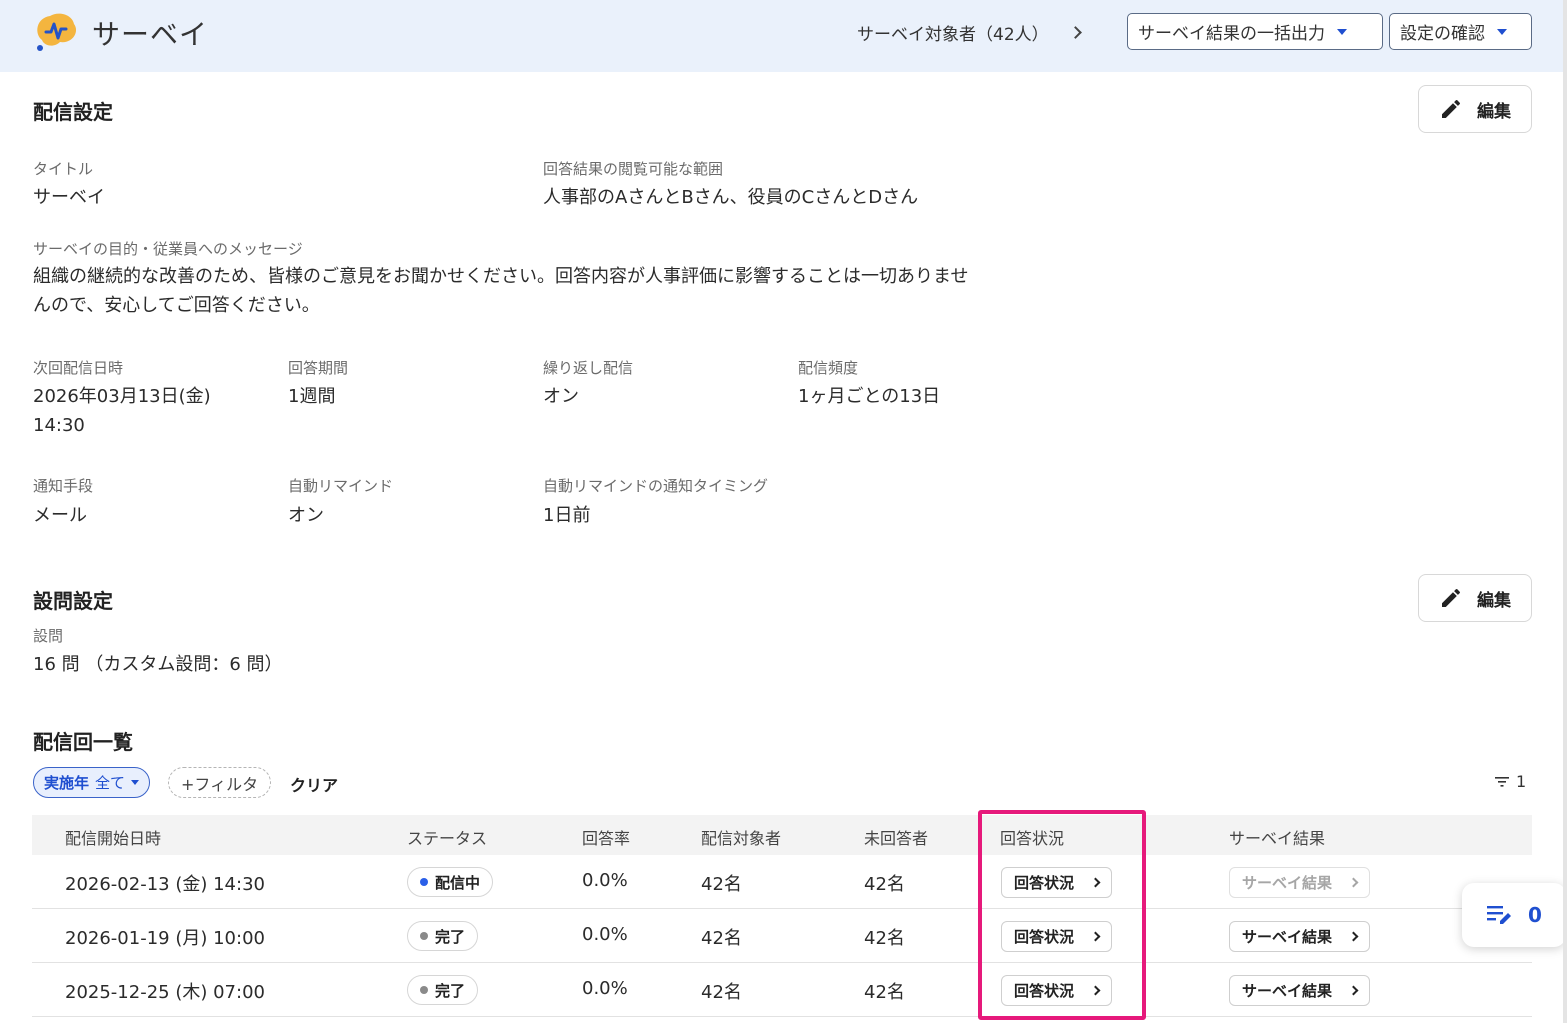  Describe the element at coordinates (113, 837) in the screenshot. I see `column-header: 配信開始日時` at that location.